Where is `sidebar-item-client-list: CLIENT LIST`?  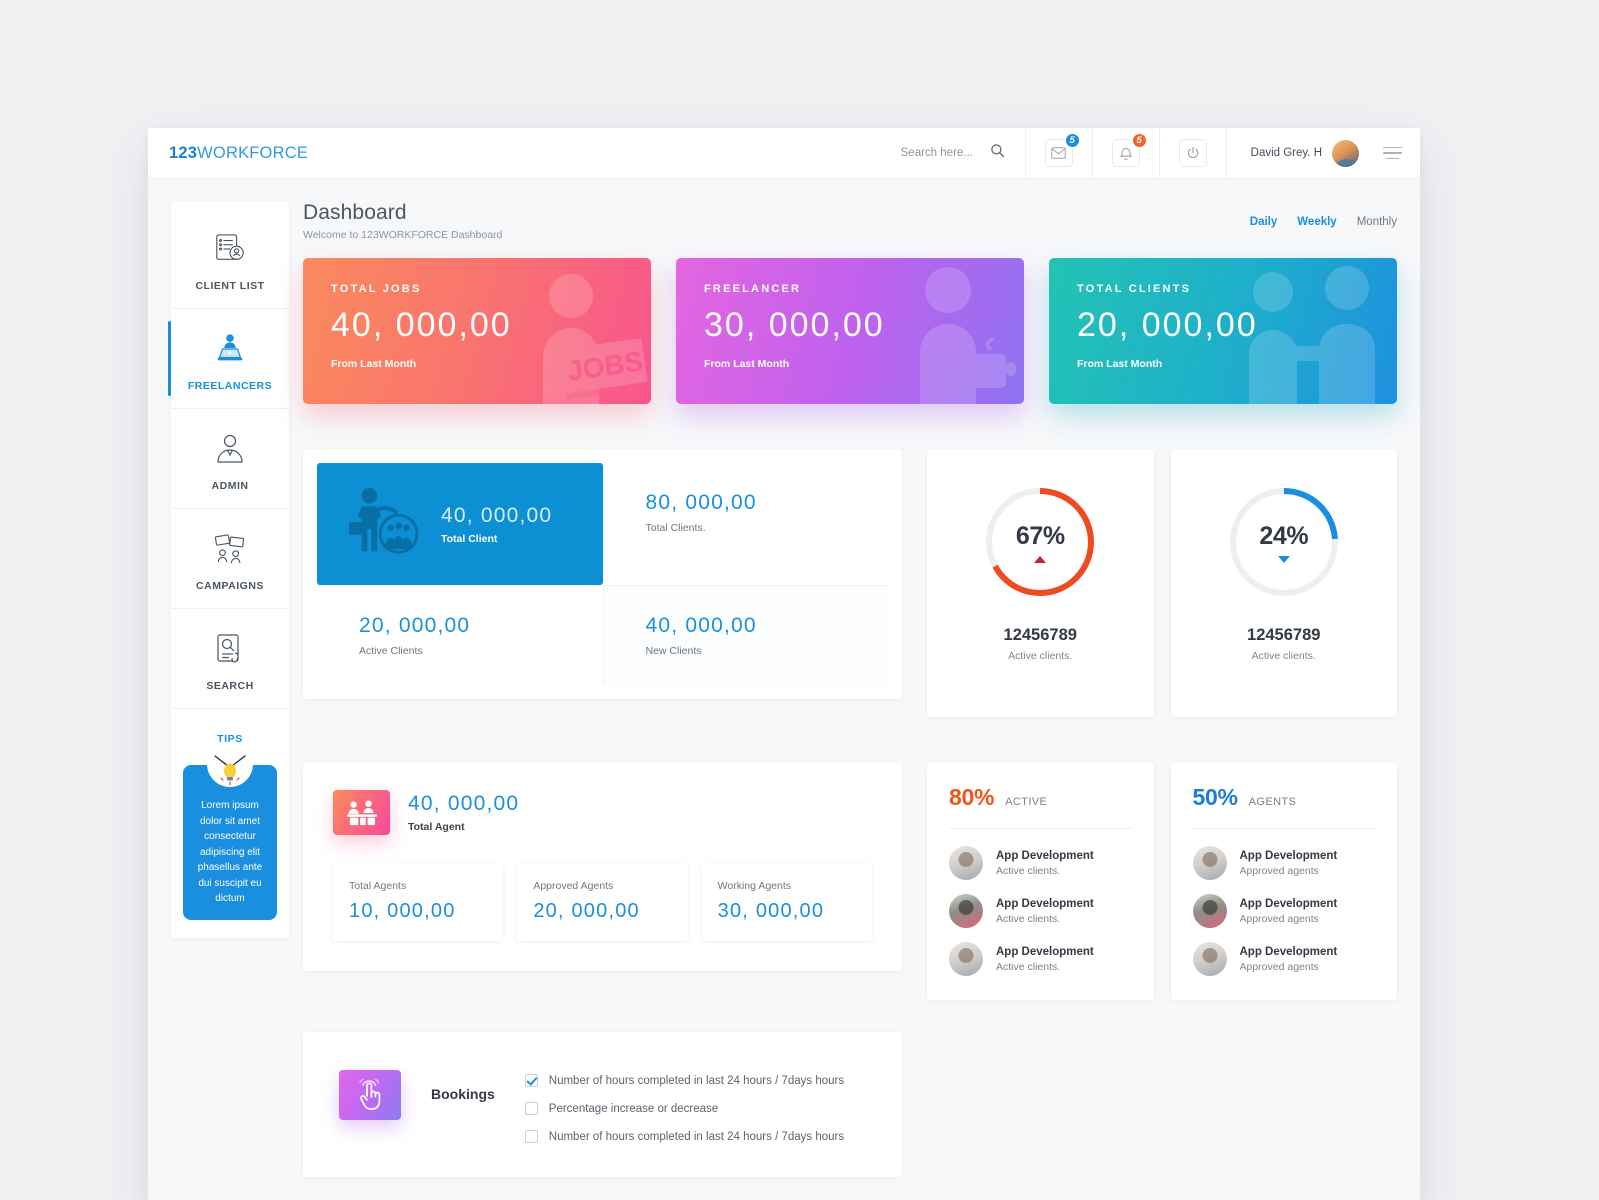
sidebar-item-client-list: CLIENT LIST is located at coordinates (230, 259).